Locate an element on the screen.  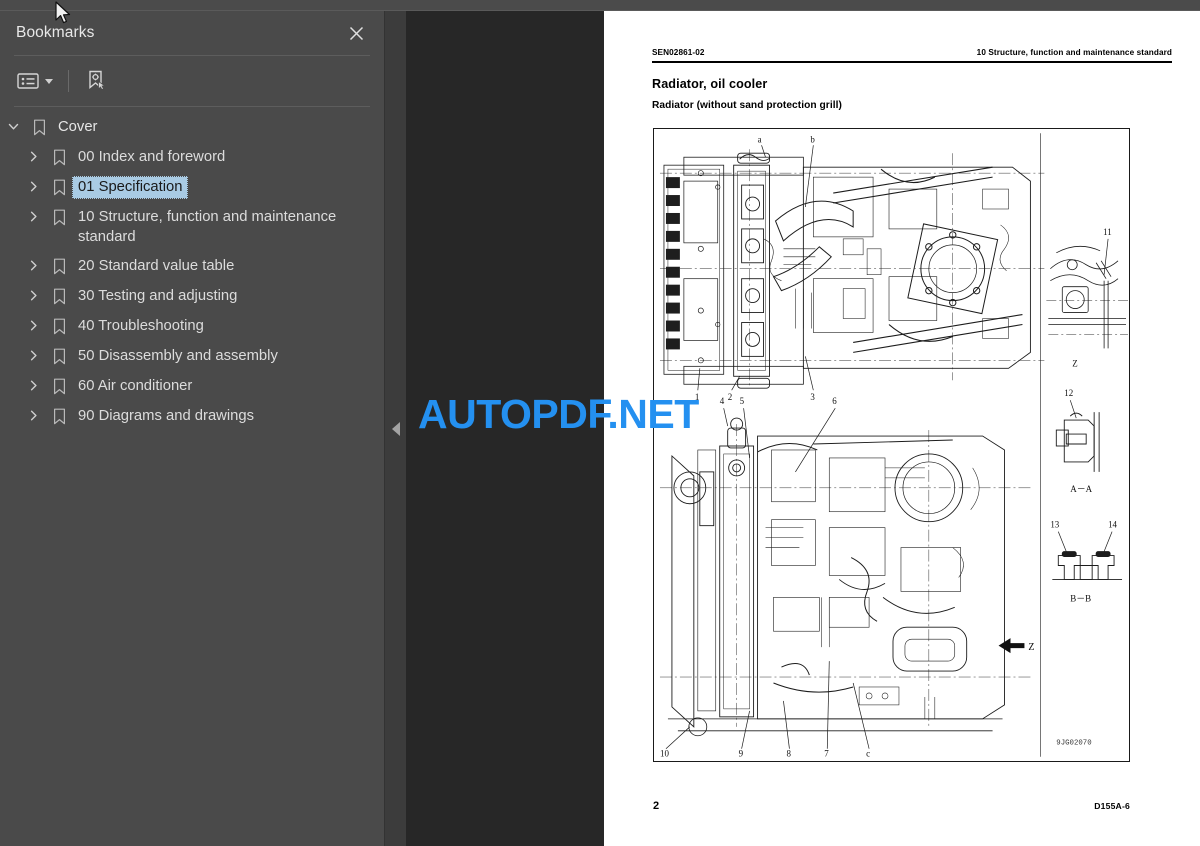
svg-text: 11 is located at coordinates (1107, 232).